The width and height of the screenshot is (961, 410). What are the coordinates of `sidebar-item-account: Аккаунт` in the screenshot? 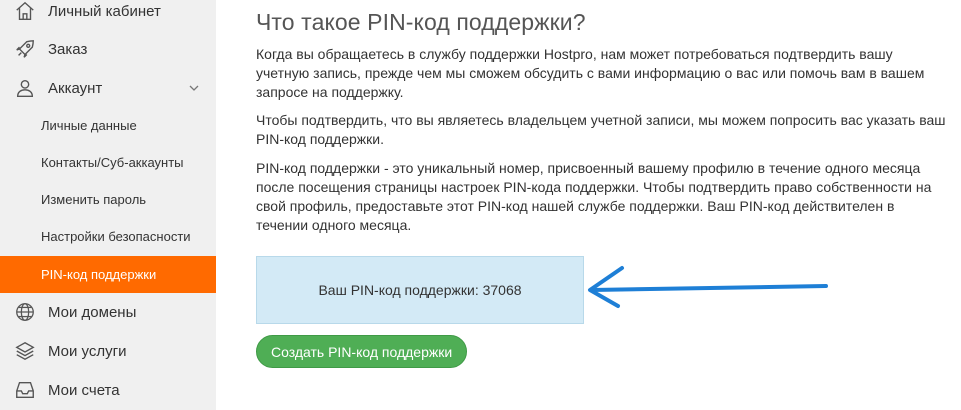 It's located at (108, 88).